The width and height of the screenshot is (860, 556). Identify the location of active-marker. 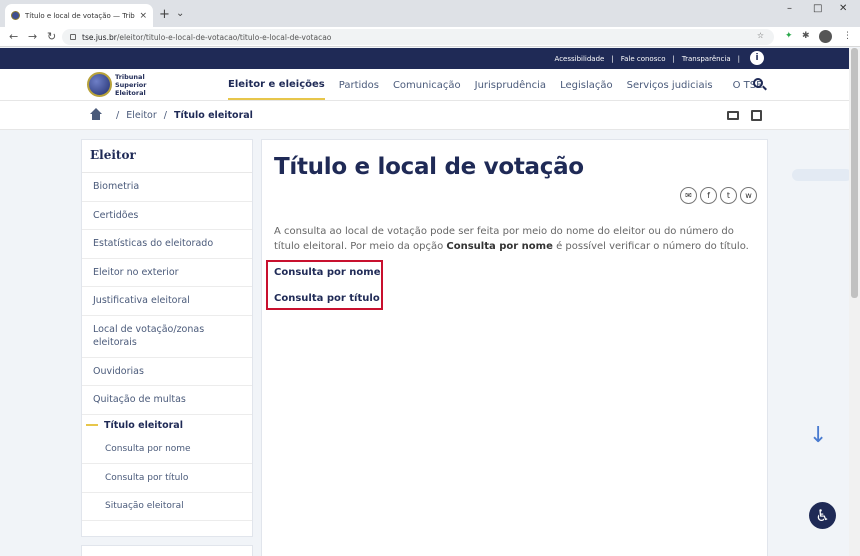
(92, 425).